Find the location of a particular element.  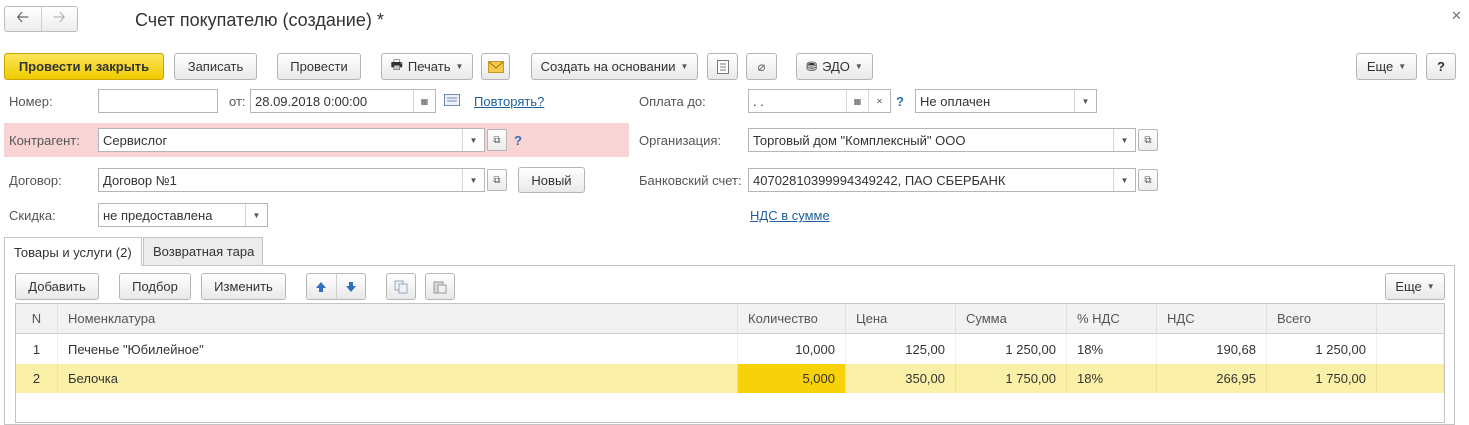

bank-account-field: 40702810399994349242, ПАО СБЕРБАНК ▼ is located at coordinates (942, 180).